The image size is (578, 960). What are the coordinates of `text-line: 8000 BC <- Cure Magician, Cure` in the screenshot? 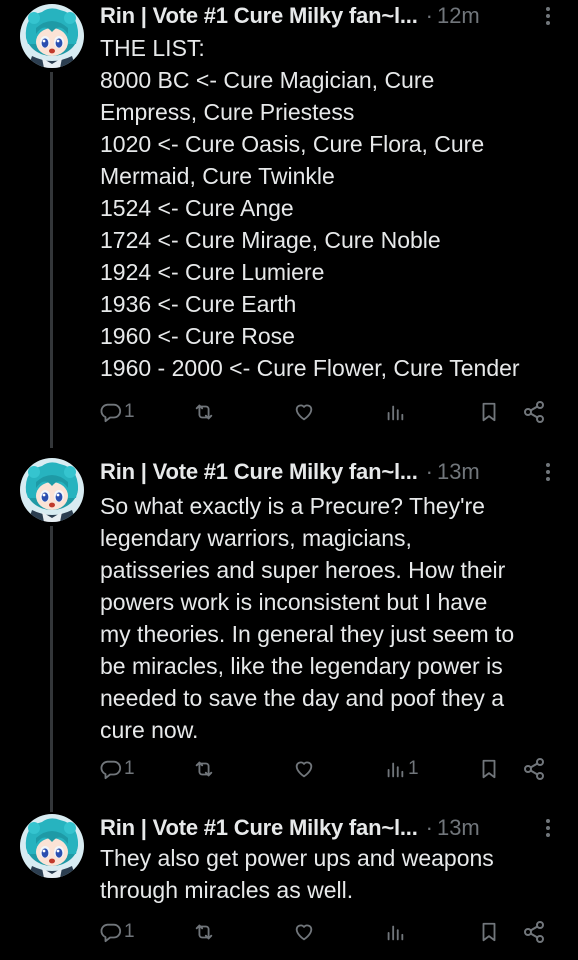 It's located at (267, 80).